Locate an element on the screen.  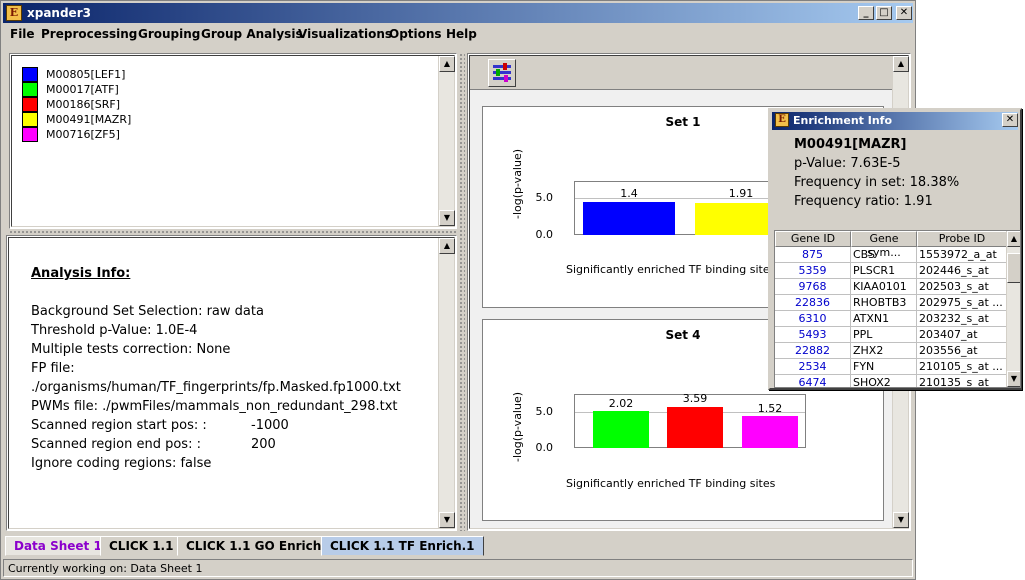
tab-click-tf-enrich: CLICK 1.1 TF Enrich.1 is located at coordinates (402, 546).